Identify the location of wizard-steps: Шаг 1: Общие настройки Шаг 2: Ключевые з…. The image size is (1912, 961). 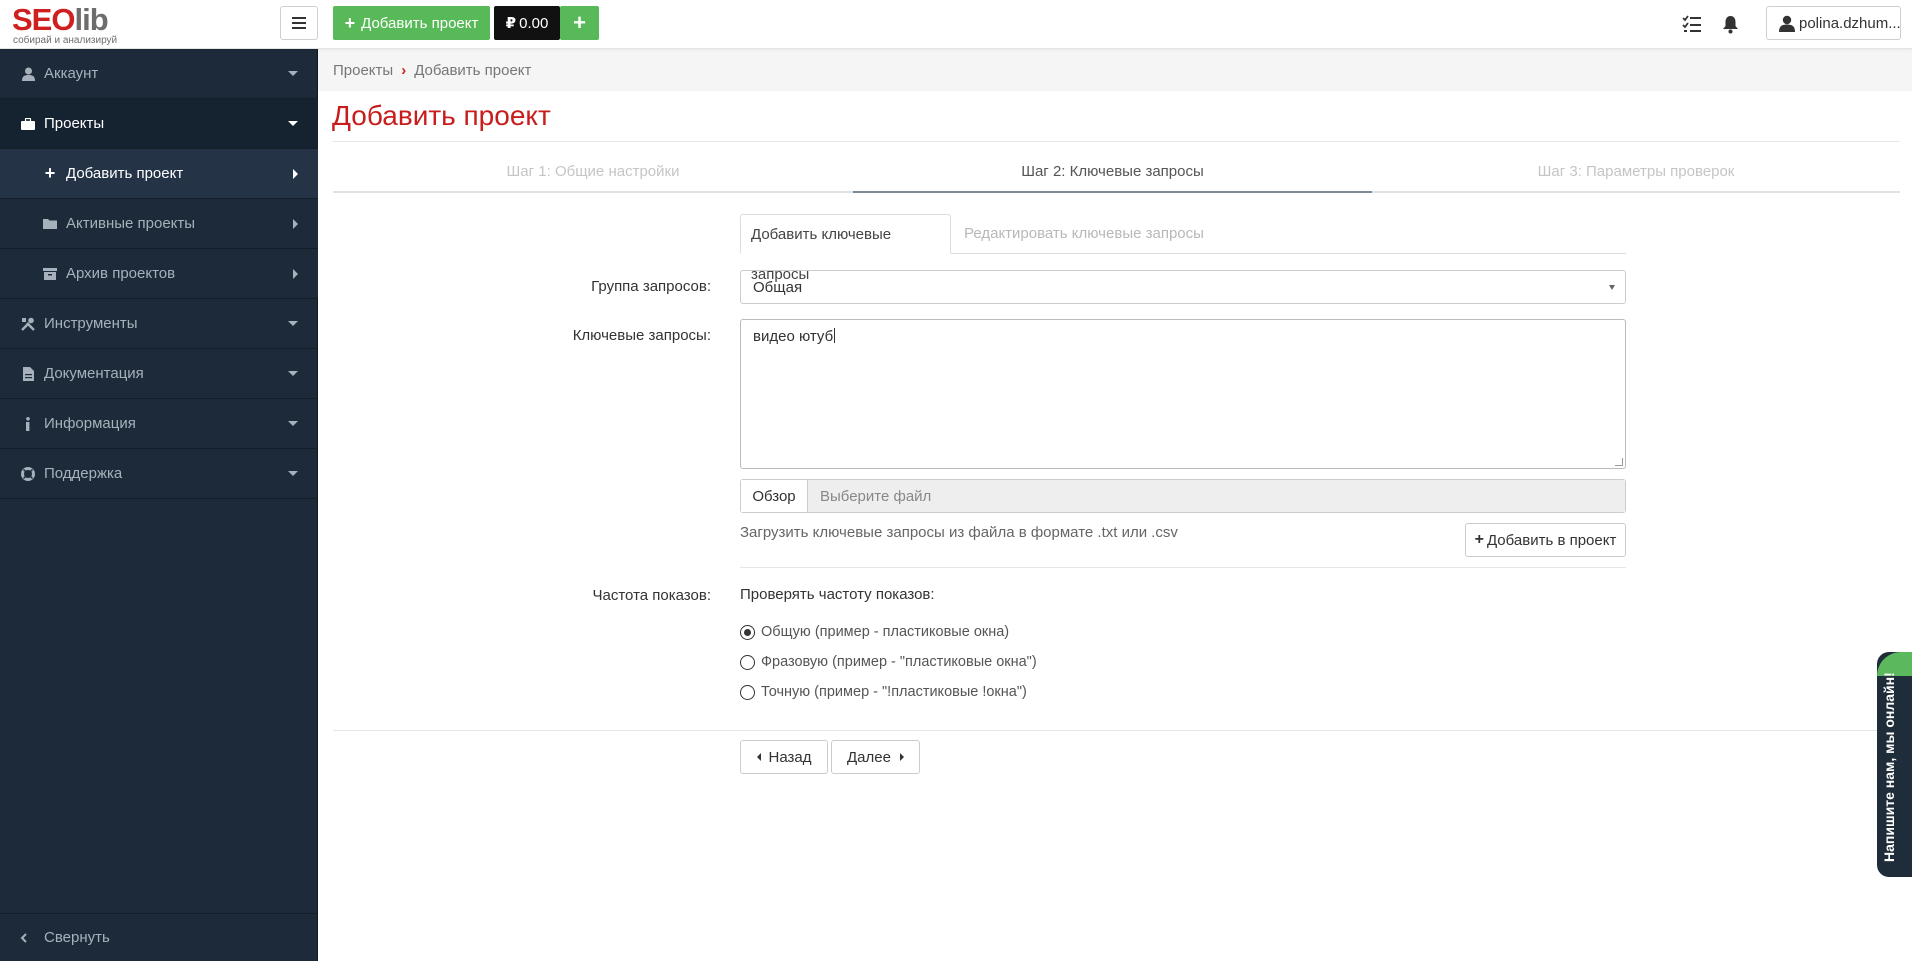
(1116, 175).